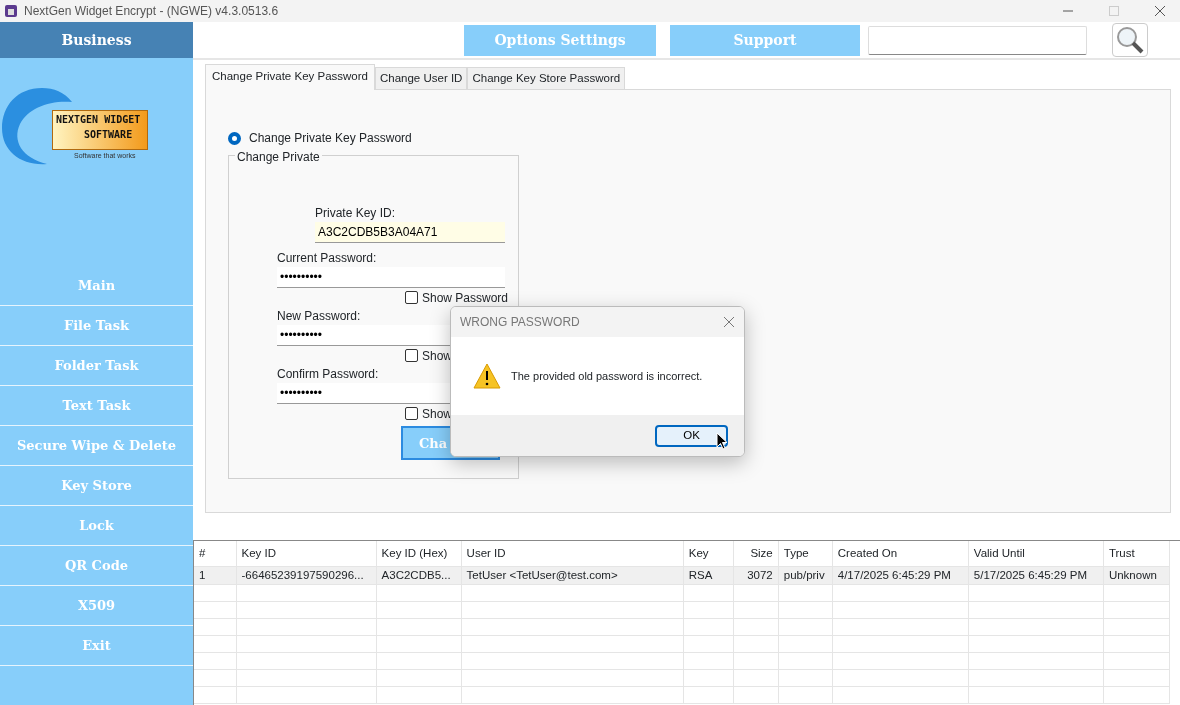  Describe the element at coordinates (234, 138) in the screenshot. I see `radio-button` at that location.